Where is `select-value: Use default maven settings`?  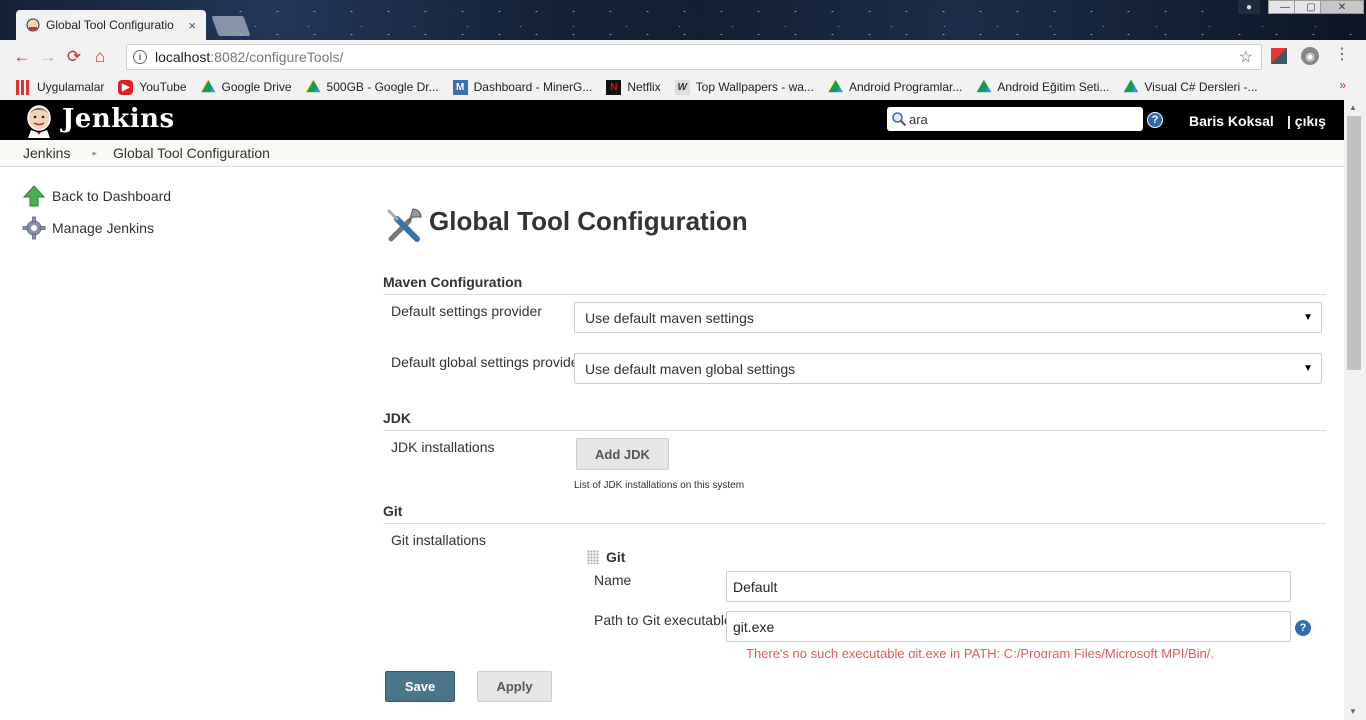
select-value: Use default maven settings is located at coordinates (669, 317).